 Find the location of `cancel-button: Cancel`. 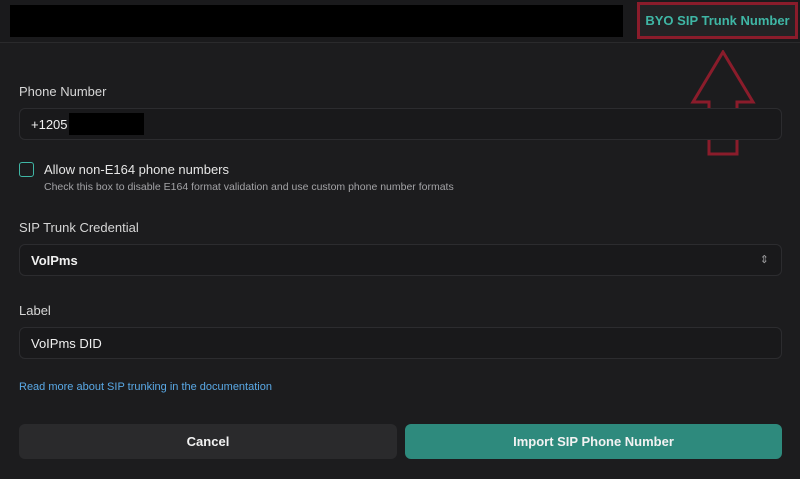

cancel-button: Cancel is located at coordinates (208, 441).